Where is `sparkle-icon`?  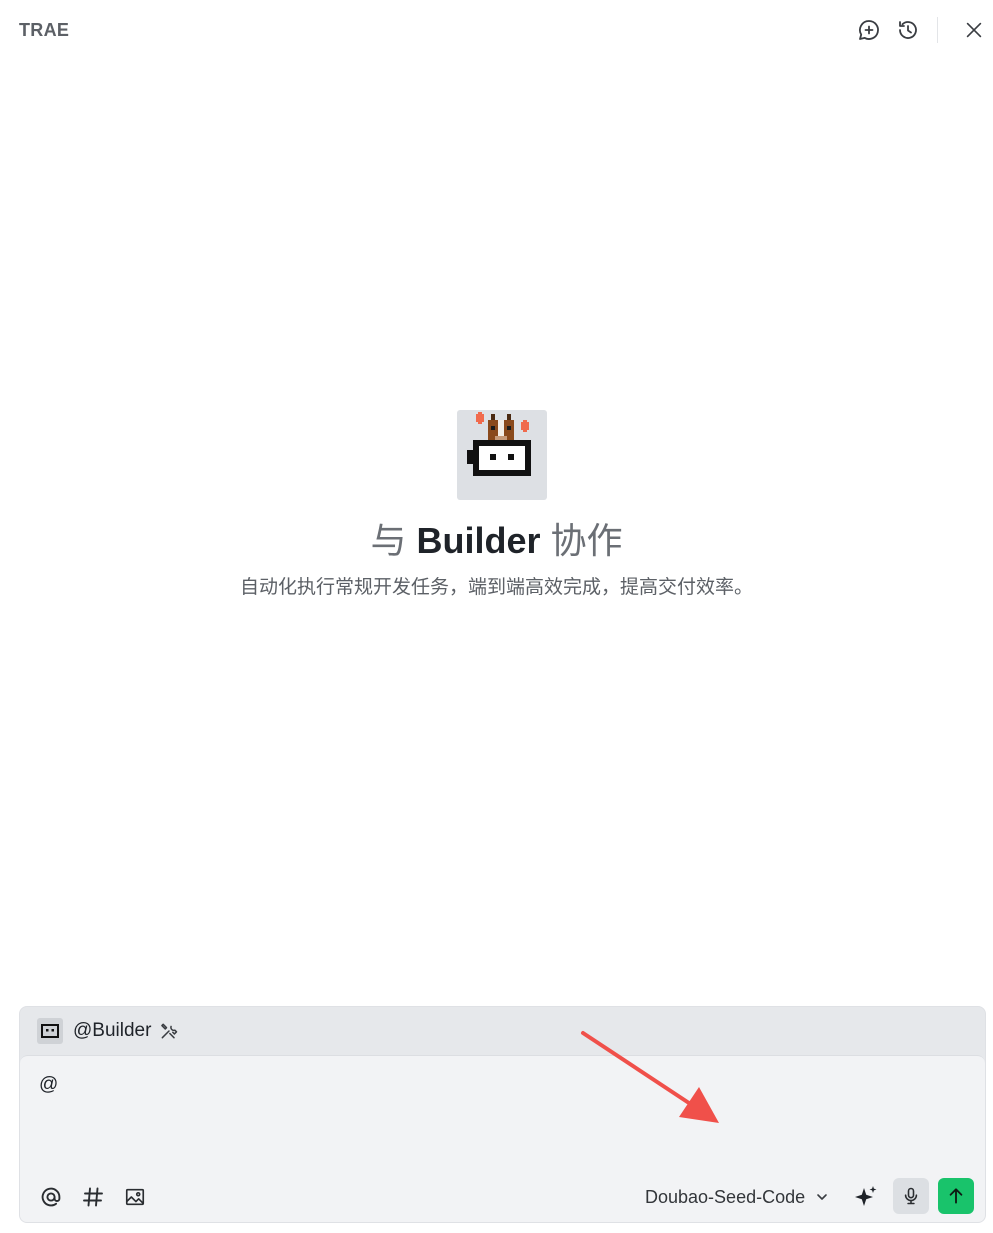
sparkle-icon is located at coordinates (866, 1196).